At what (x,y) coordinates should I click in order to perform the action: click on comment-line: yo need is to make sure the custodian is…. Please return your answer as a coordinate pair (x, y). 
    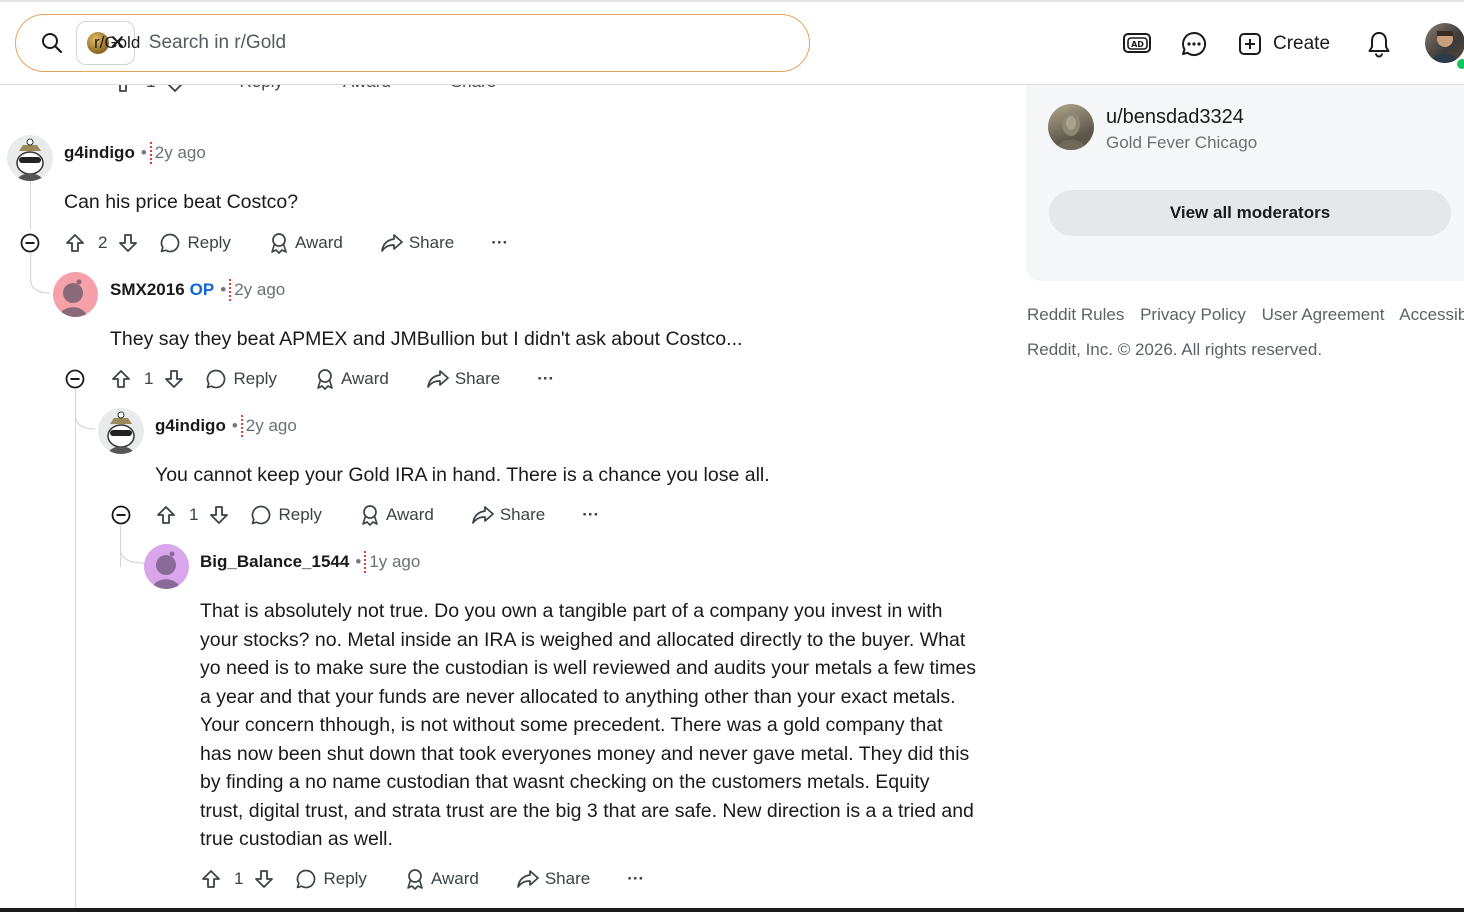
    Looking at the image, I should click on (588, 668).